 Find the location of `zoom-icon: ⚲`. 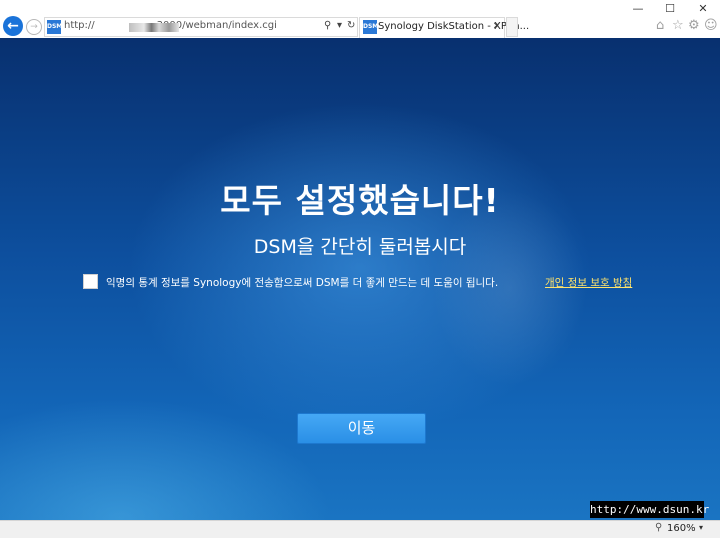

zoom-icon: ⚲ is located at coordinates (658, 527).